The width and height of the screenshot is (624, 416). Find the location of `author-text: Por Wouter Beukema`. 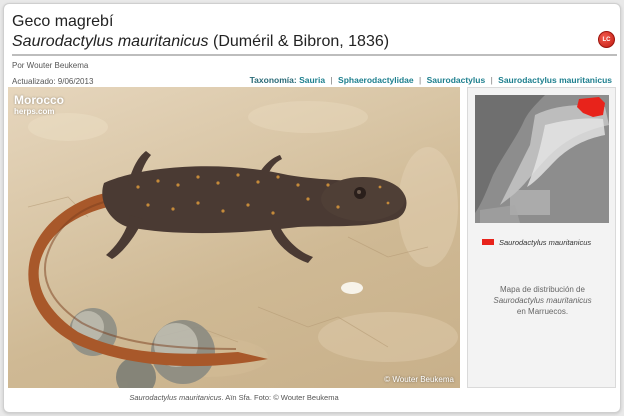

author-text: Por Wouter Beukema is located at coordinates (50, 65).